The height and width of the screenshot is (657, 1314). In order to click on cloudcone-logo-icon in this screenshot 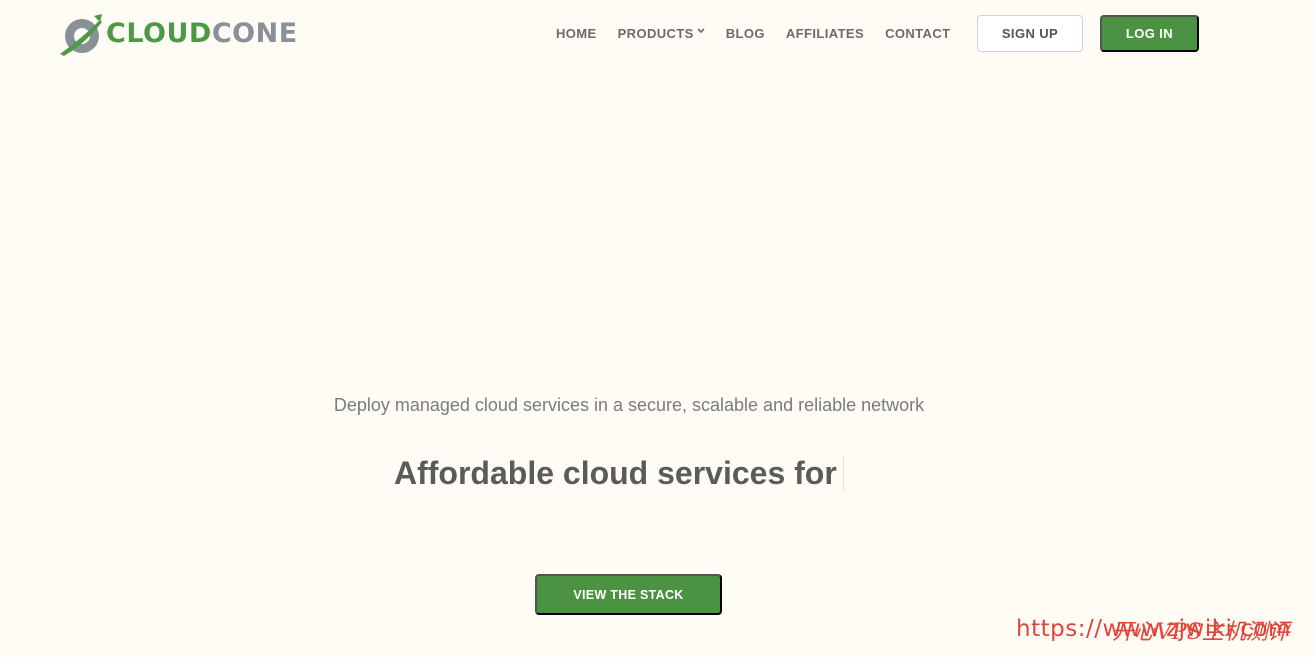, I will do `click(81, 35)`.